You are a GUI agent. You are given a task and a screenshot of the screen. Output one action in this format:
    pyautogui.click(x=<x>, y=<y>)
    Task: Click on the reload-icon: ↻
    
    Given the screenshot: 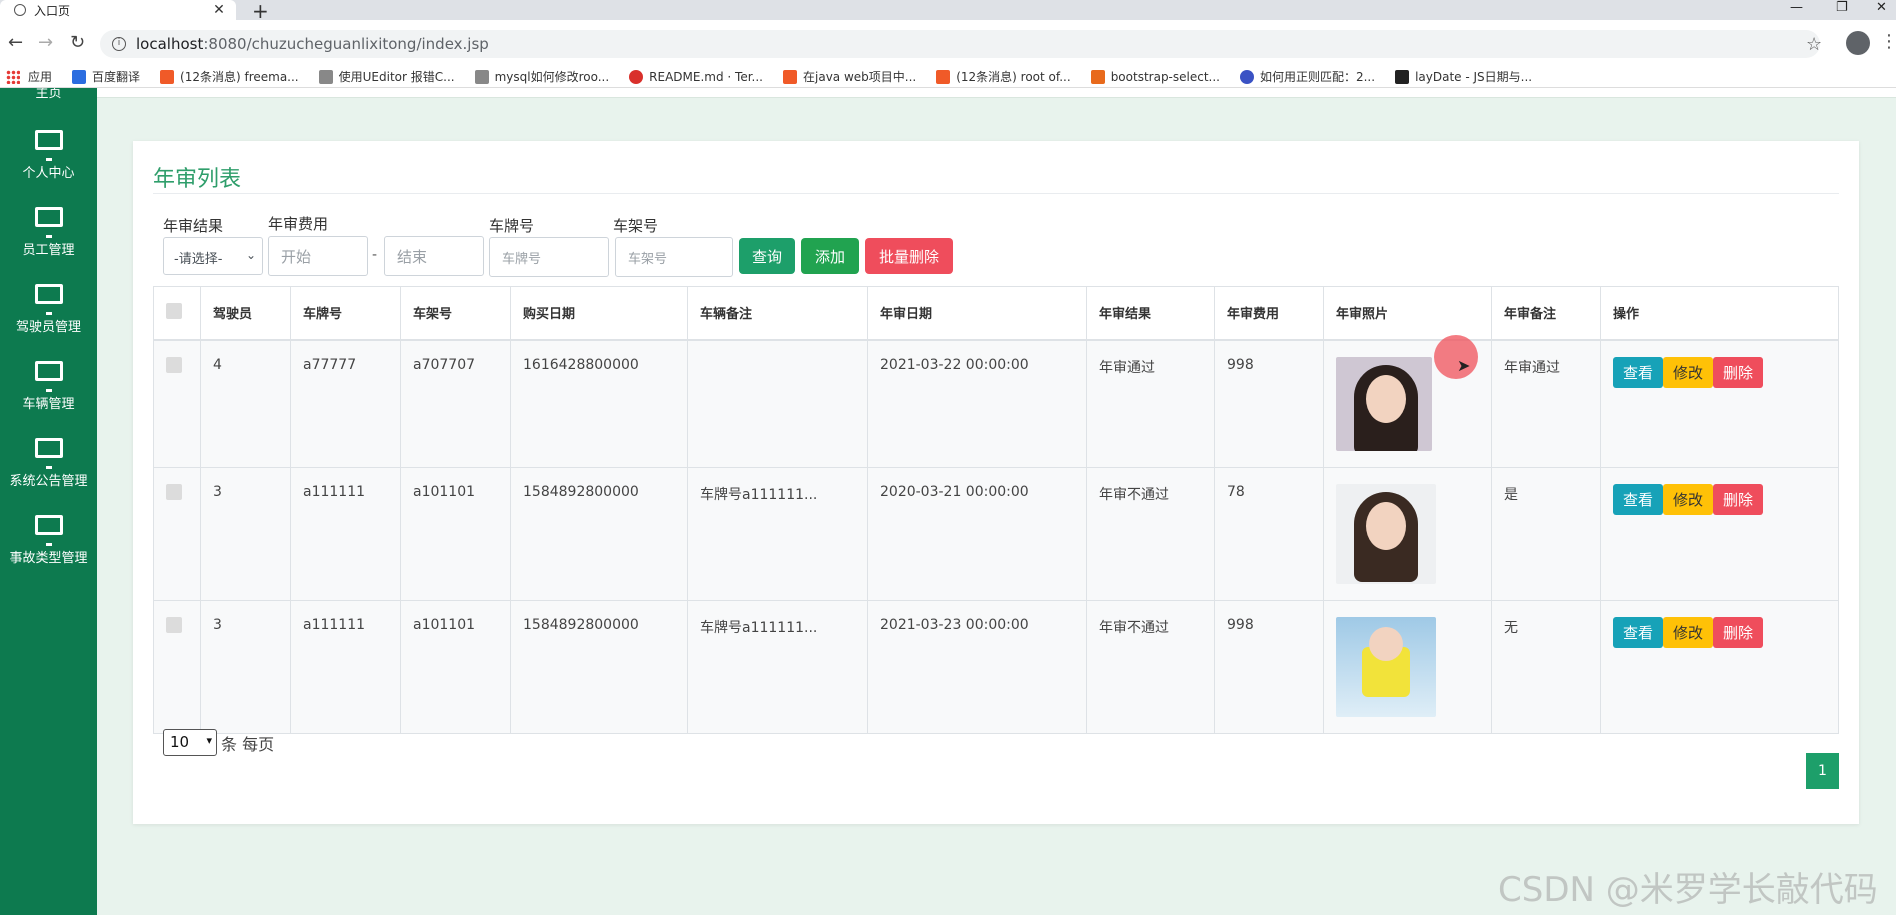 What is the action you would take?
    pyautogui.click(x=77, y=42)
    